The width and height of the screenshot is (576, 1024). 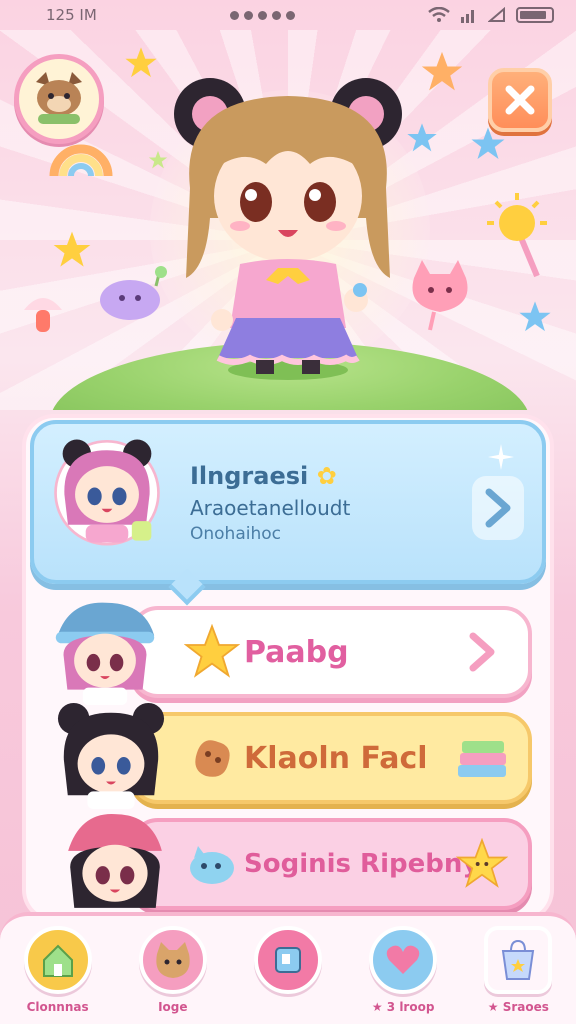 I want to click on star-face-icon, so click(x=482, y=864).